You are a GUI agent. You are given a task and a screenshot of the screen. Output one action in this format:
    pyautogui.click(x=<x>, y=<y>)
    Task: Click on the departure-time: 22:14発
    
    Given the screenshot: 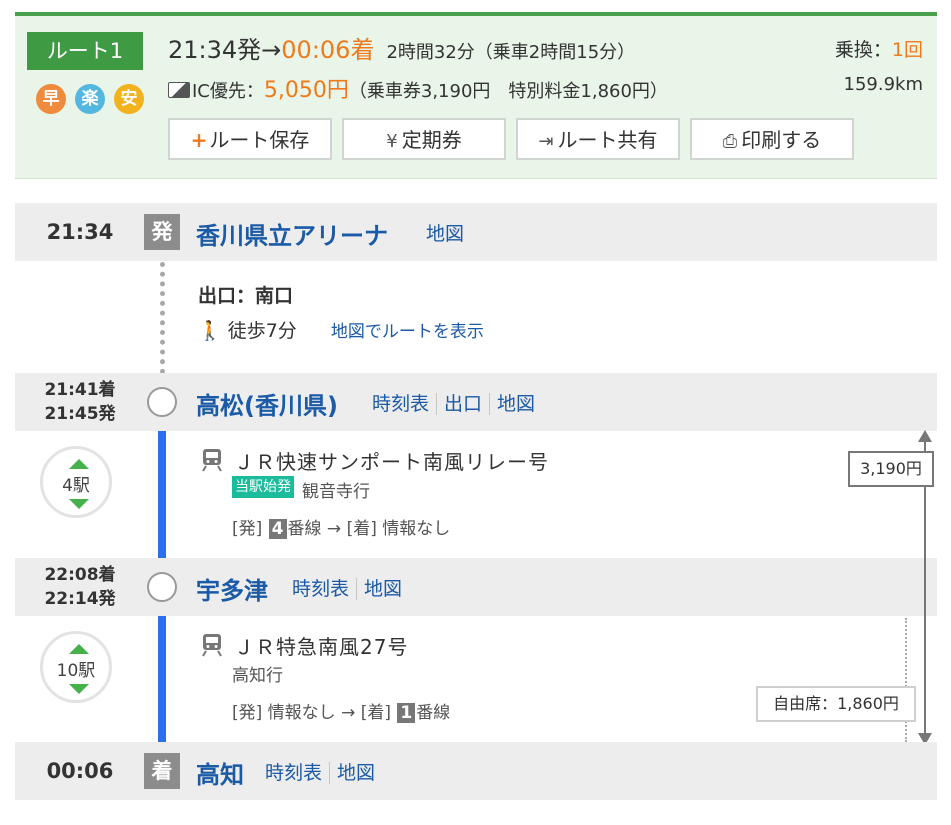 What is the action you would take?
    pyautogui.click(x=80, y=599)
    